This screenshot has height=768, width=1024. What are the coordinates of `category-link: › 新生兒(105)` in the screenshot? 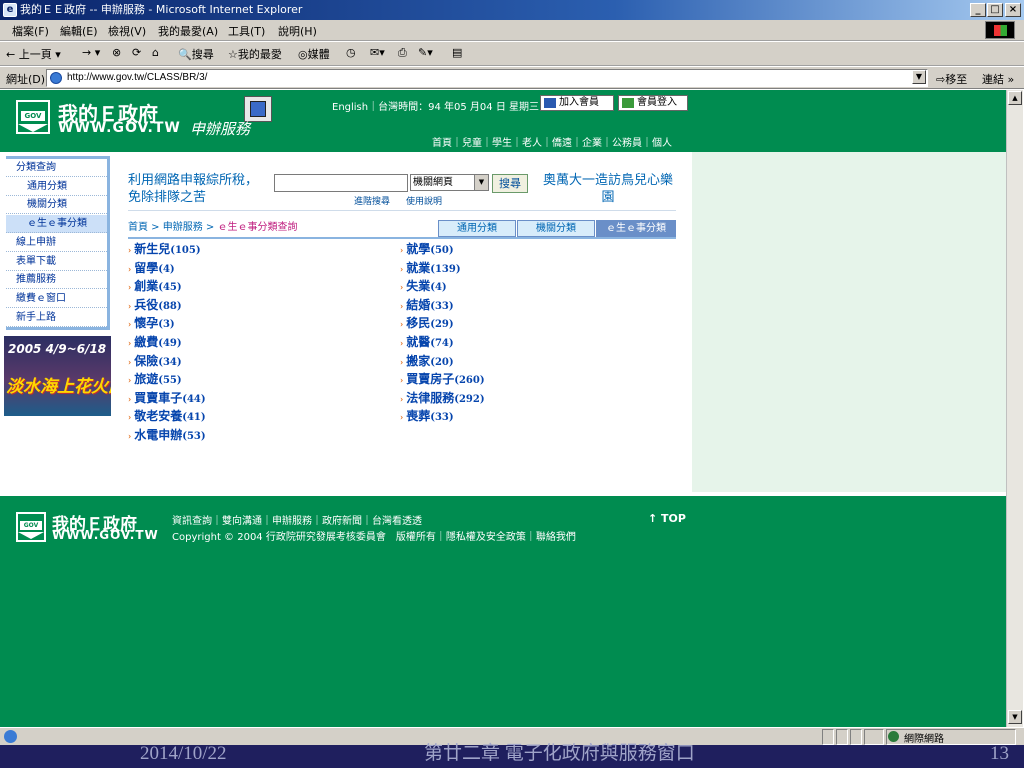 It's located at (164, 248).